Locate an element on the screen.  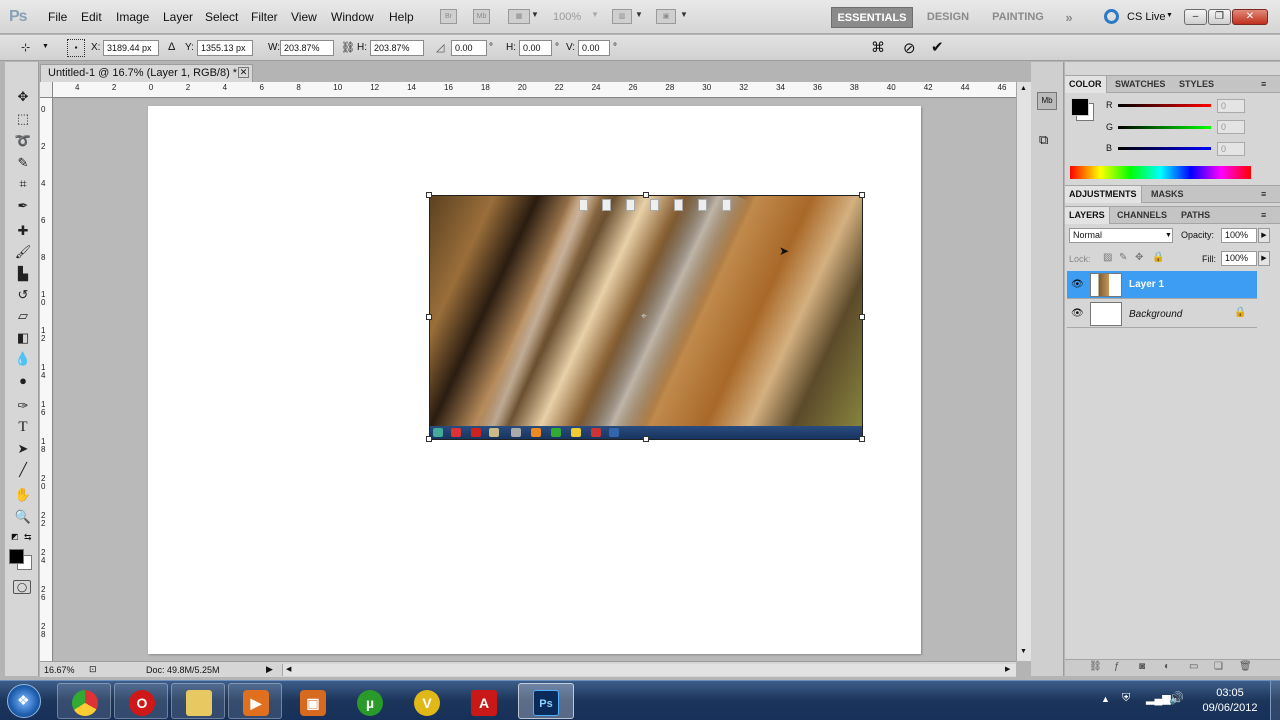
new-group-icon: ▭ is located at coordinates (1193, 666).